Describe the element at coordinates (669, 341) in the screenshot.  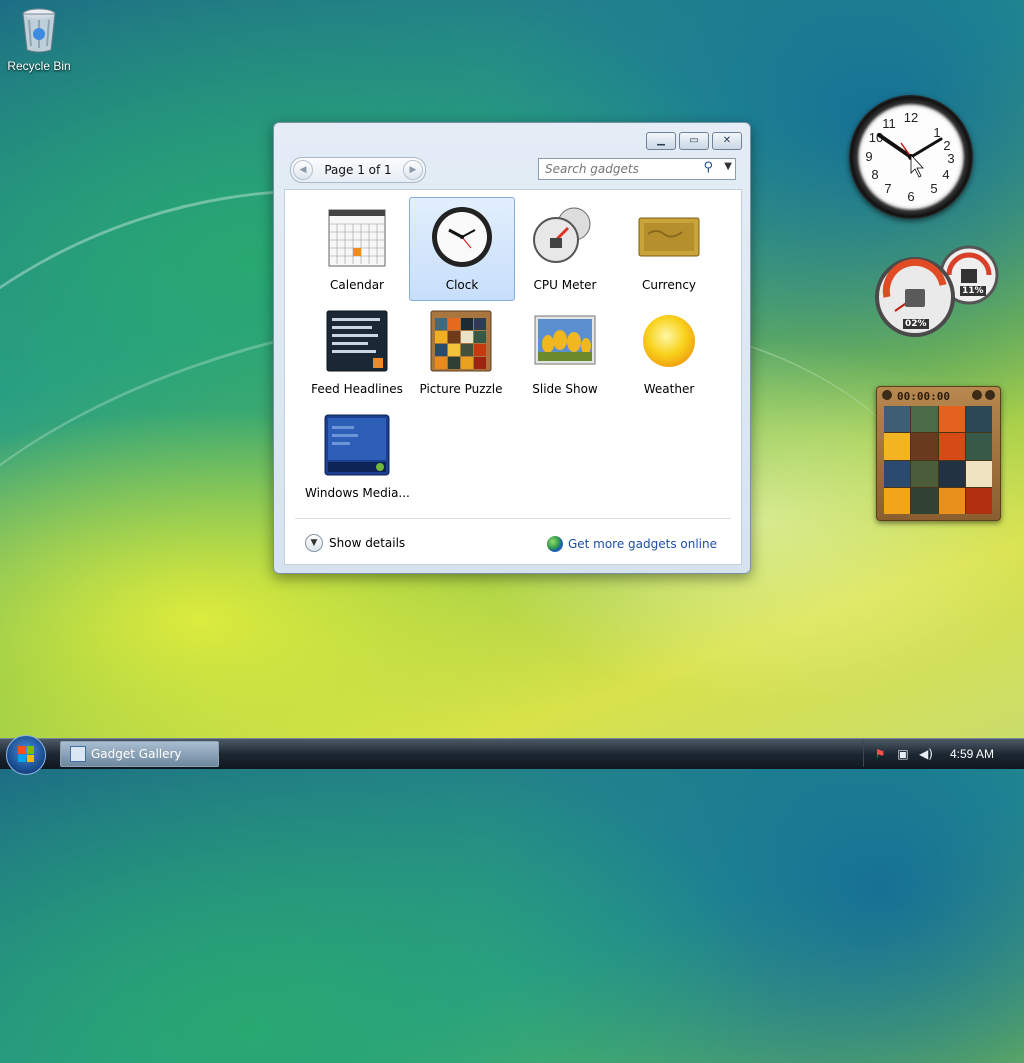
I see `weather-icon` at that location.